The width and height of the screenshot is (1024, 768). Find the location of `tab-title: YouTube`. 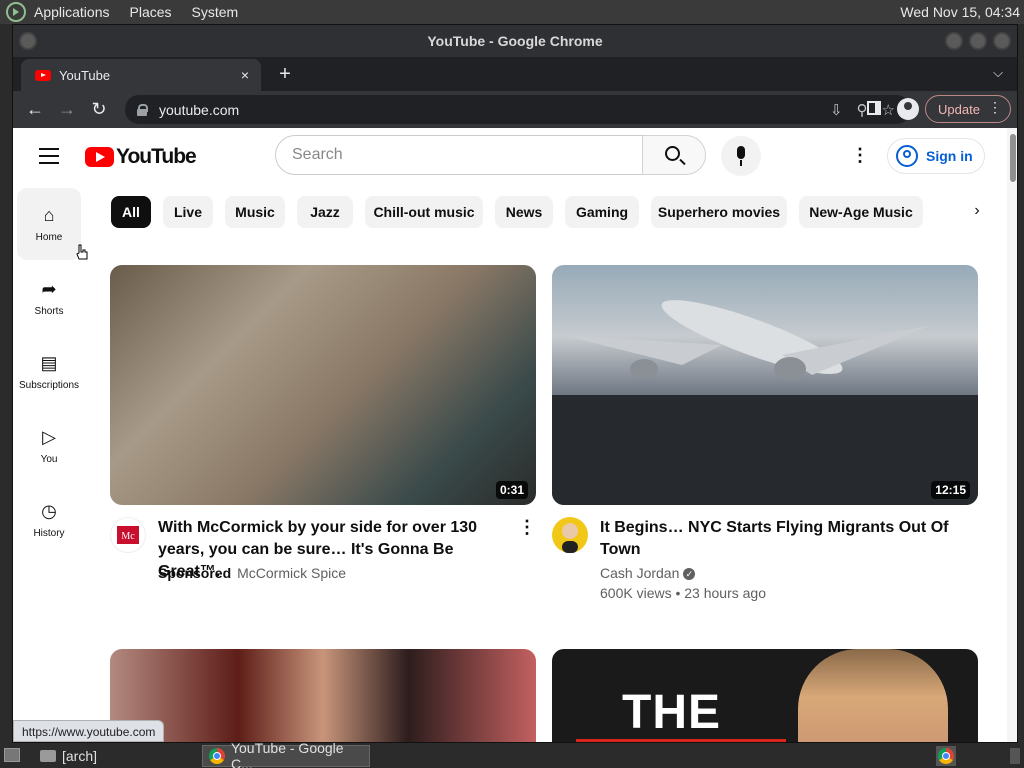

tab-title: YouTube is located at coordinates (85, 75).